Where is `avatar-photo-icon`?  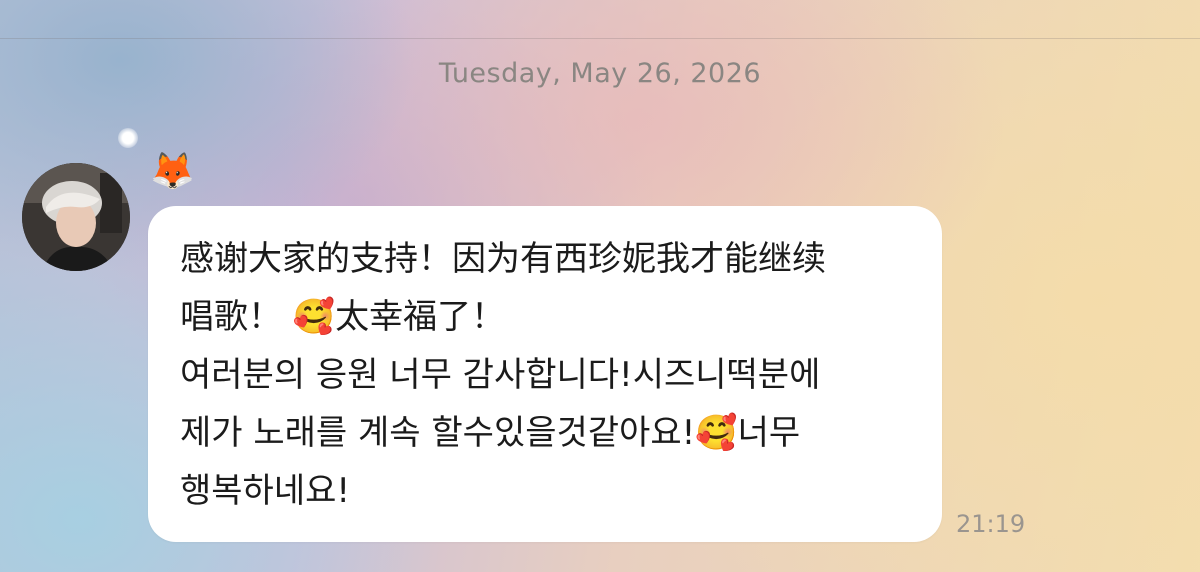 avatar-photo-icon is located at coordinates (76, 217).